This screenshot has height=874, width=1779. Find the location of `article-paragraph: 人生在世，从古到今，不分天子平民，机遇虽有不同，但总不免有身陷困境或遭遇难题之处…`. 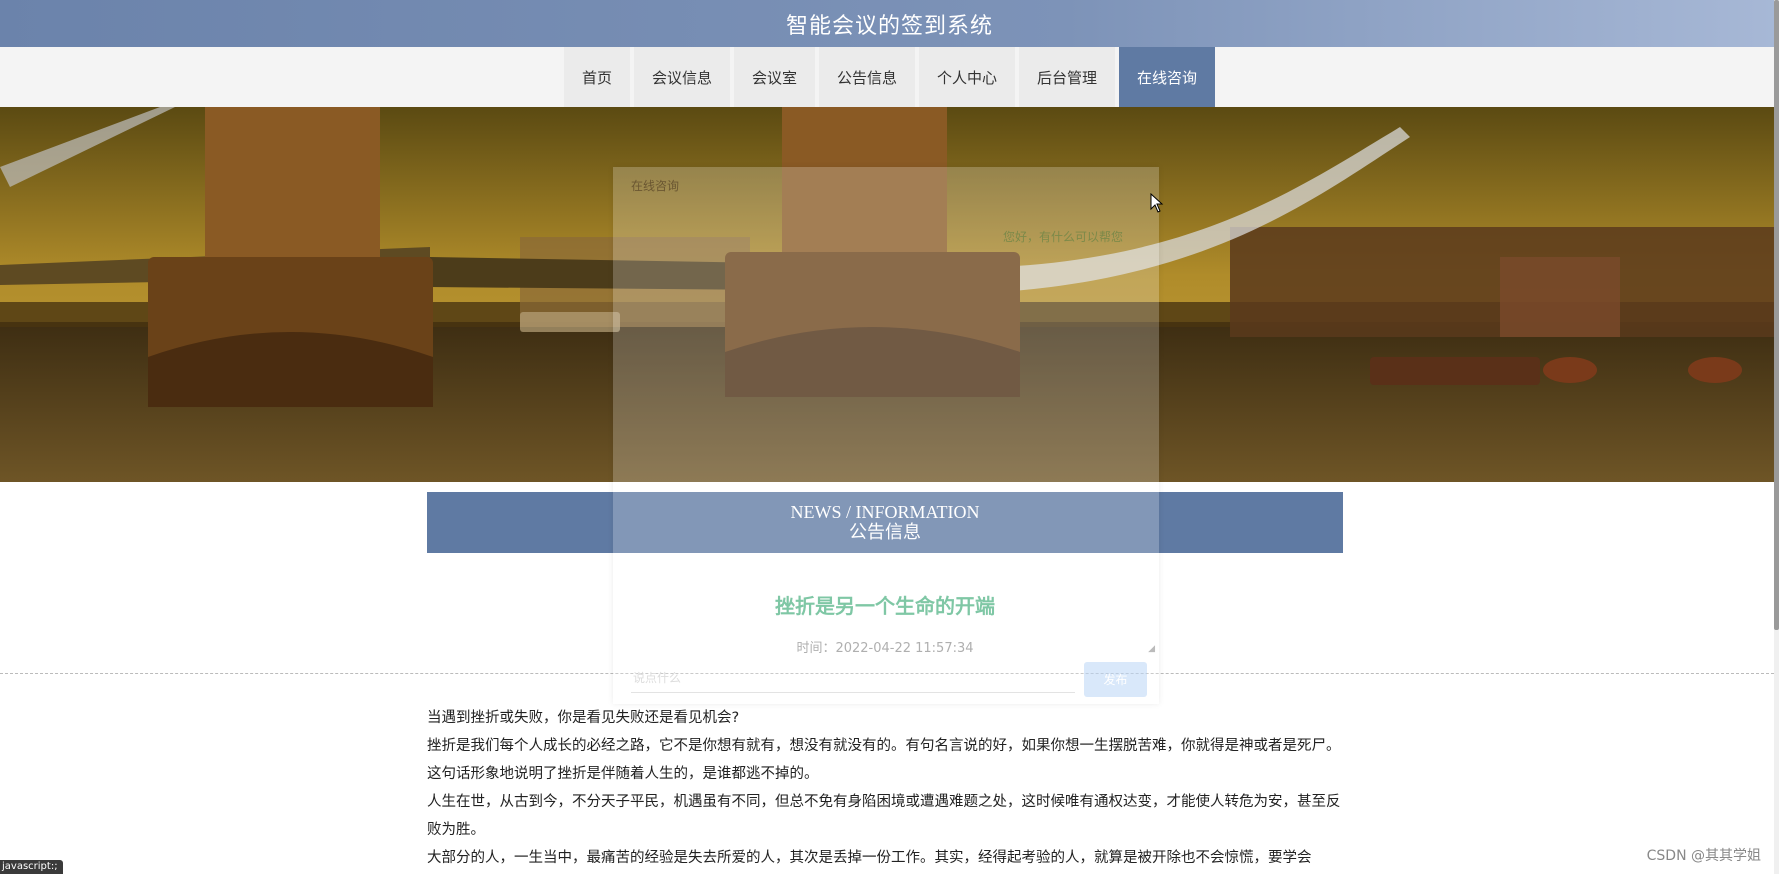

article-paragraph: 人生在世，从古到今，不分天子平民，机遇虽有不同，但总不免有身陷困境或遭遇难题之处… is located at coordinates (884, 816).